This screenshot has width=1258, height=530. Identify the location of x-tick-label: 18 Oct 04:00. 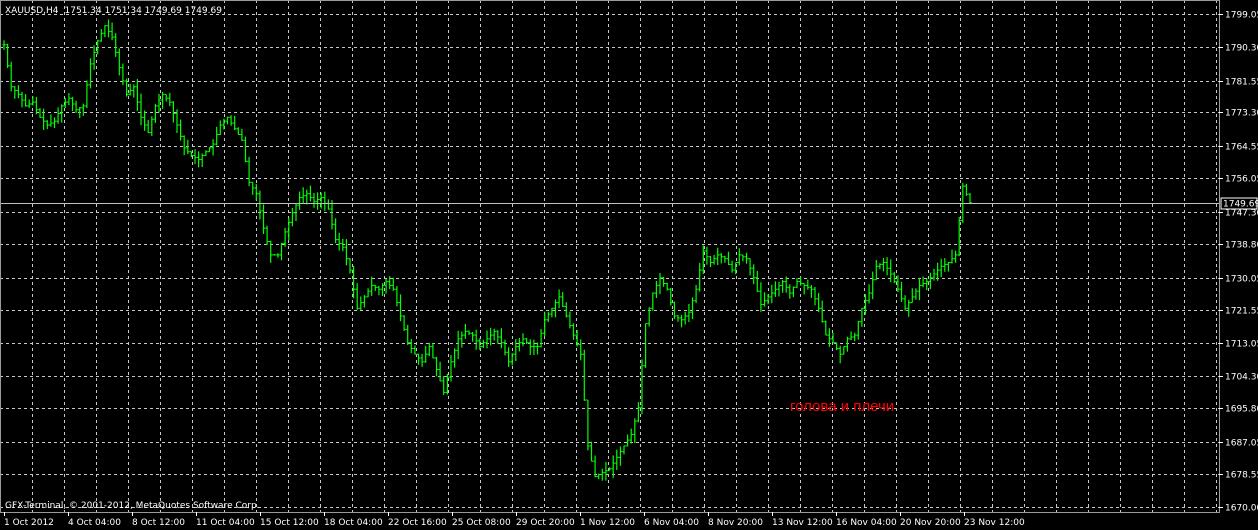
(353, 523).